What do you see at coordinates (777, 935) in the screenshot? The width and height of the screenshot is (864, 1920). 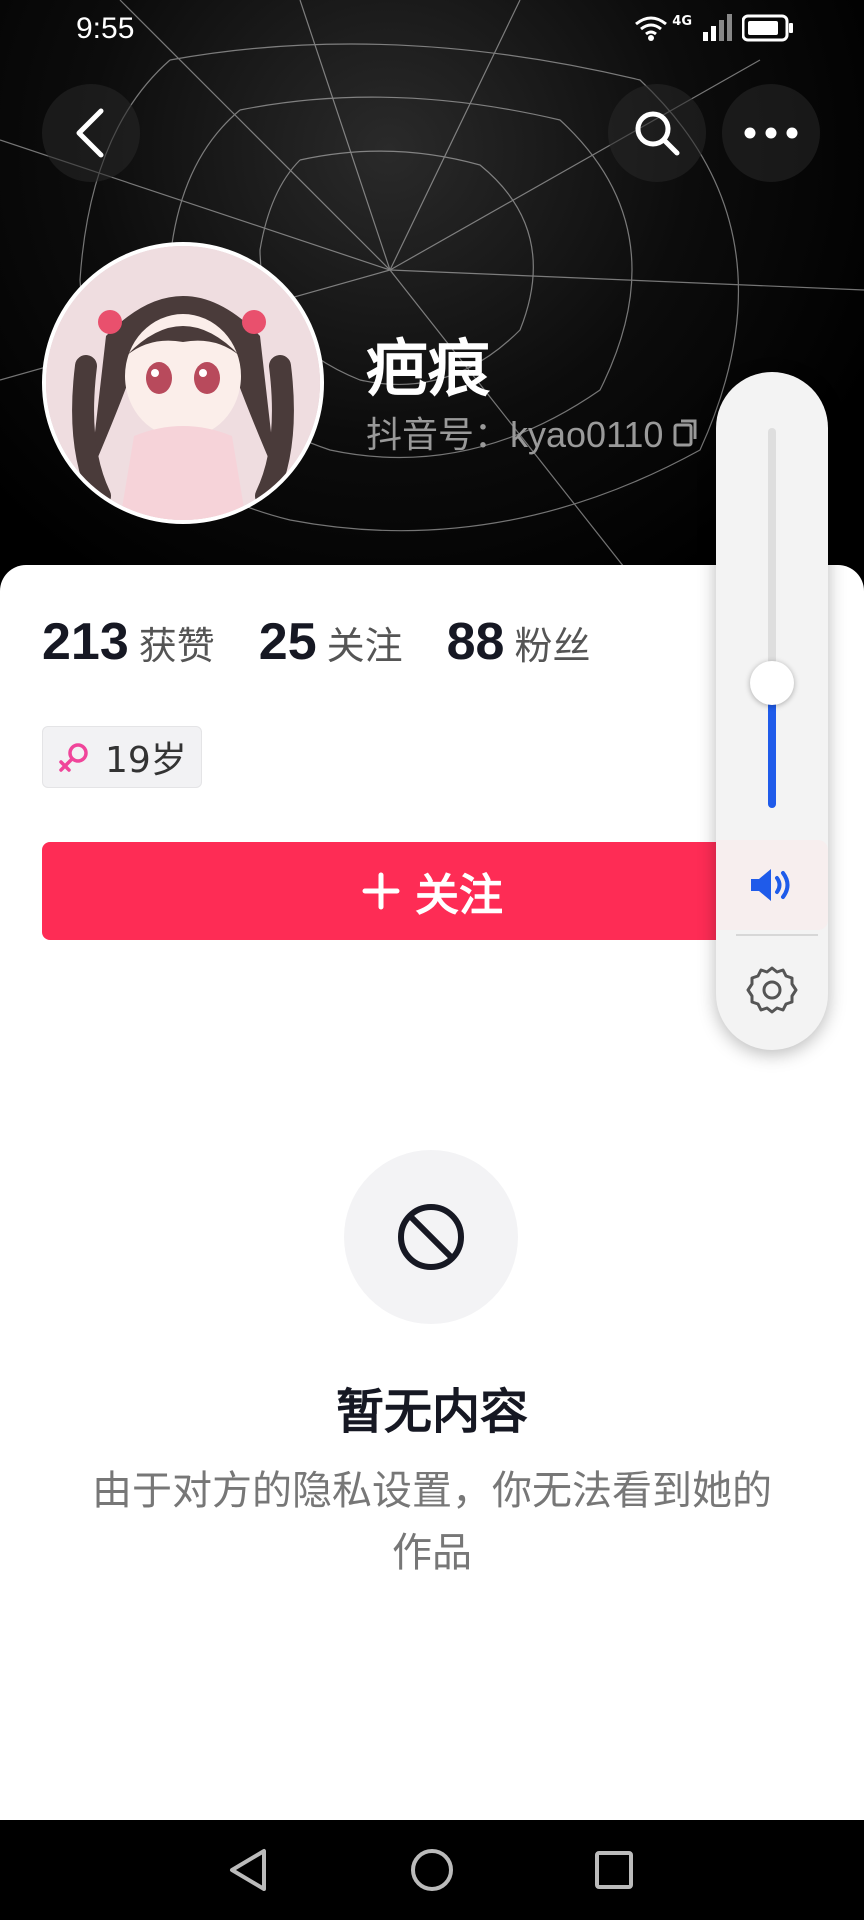 I see `volume-panel-divider` at bounding box center [777, 935].